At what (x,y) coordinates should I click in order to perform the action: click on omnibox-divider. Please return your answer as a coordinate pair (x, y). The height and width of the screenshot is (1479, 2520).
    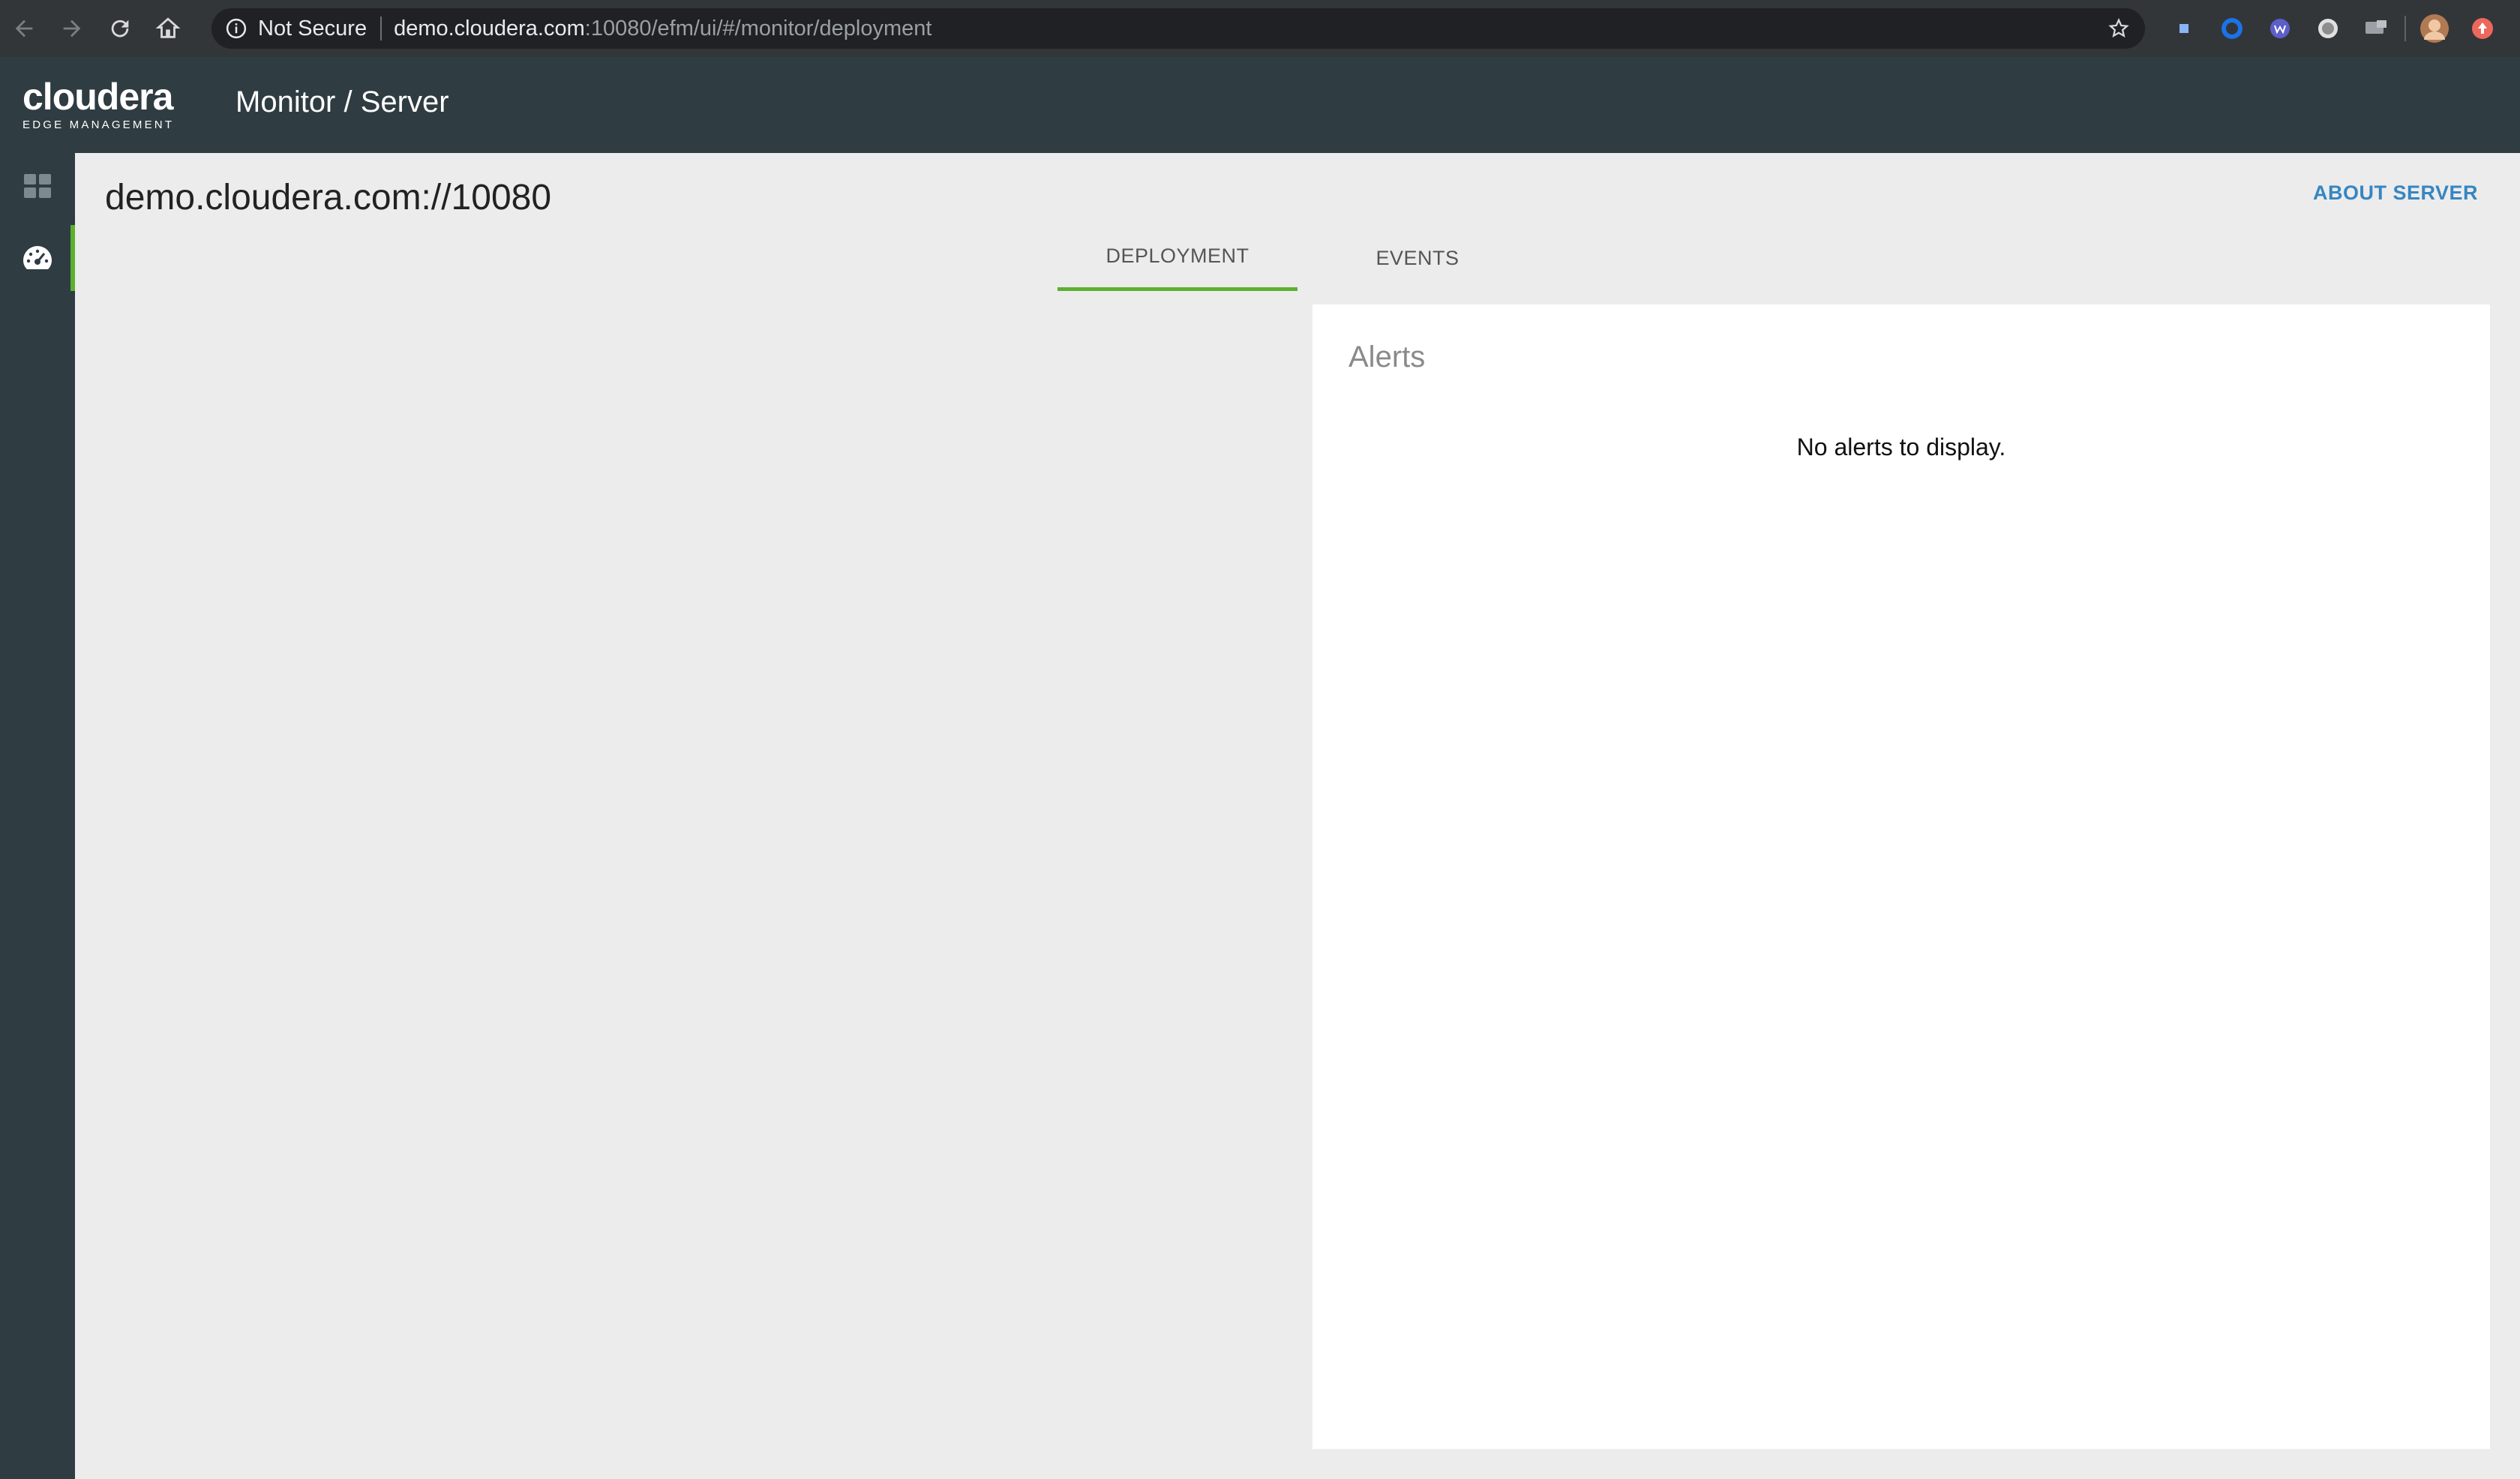
    Looking at the image, I should click on (381, 28).